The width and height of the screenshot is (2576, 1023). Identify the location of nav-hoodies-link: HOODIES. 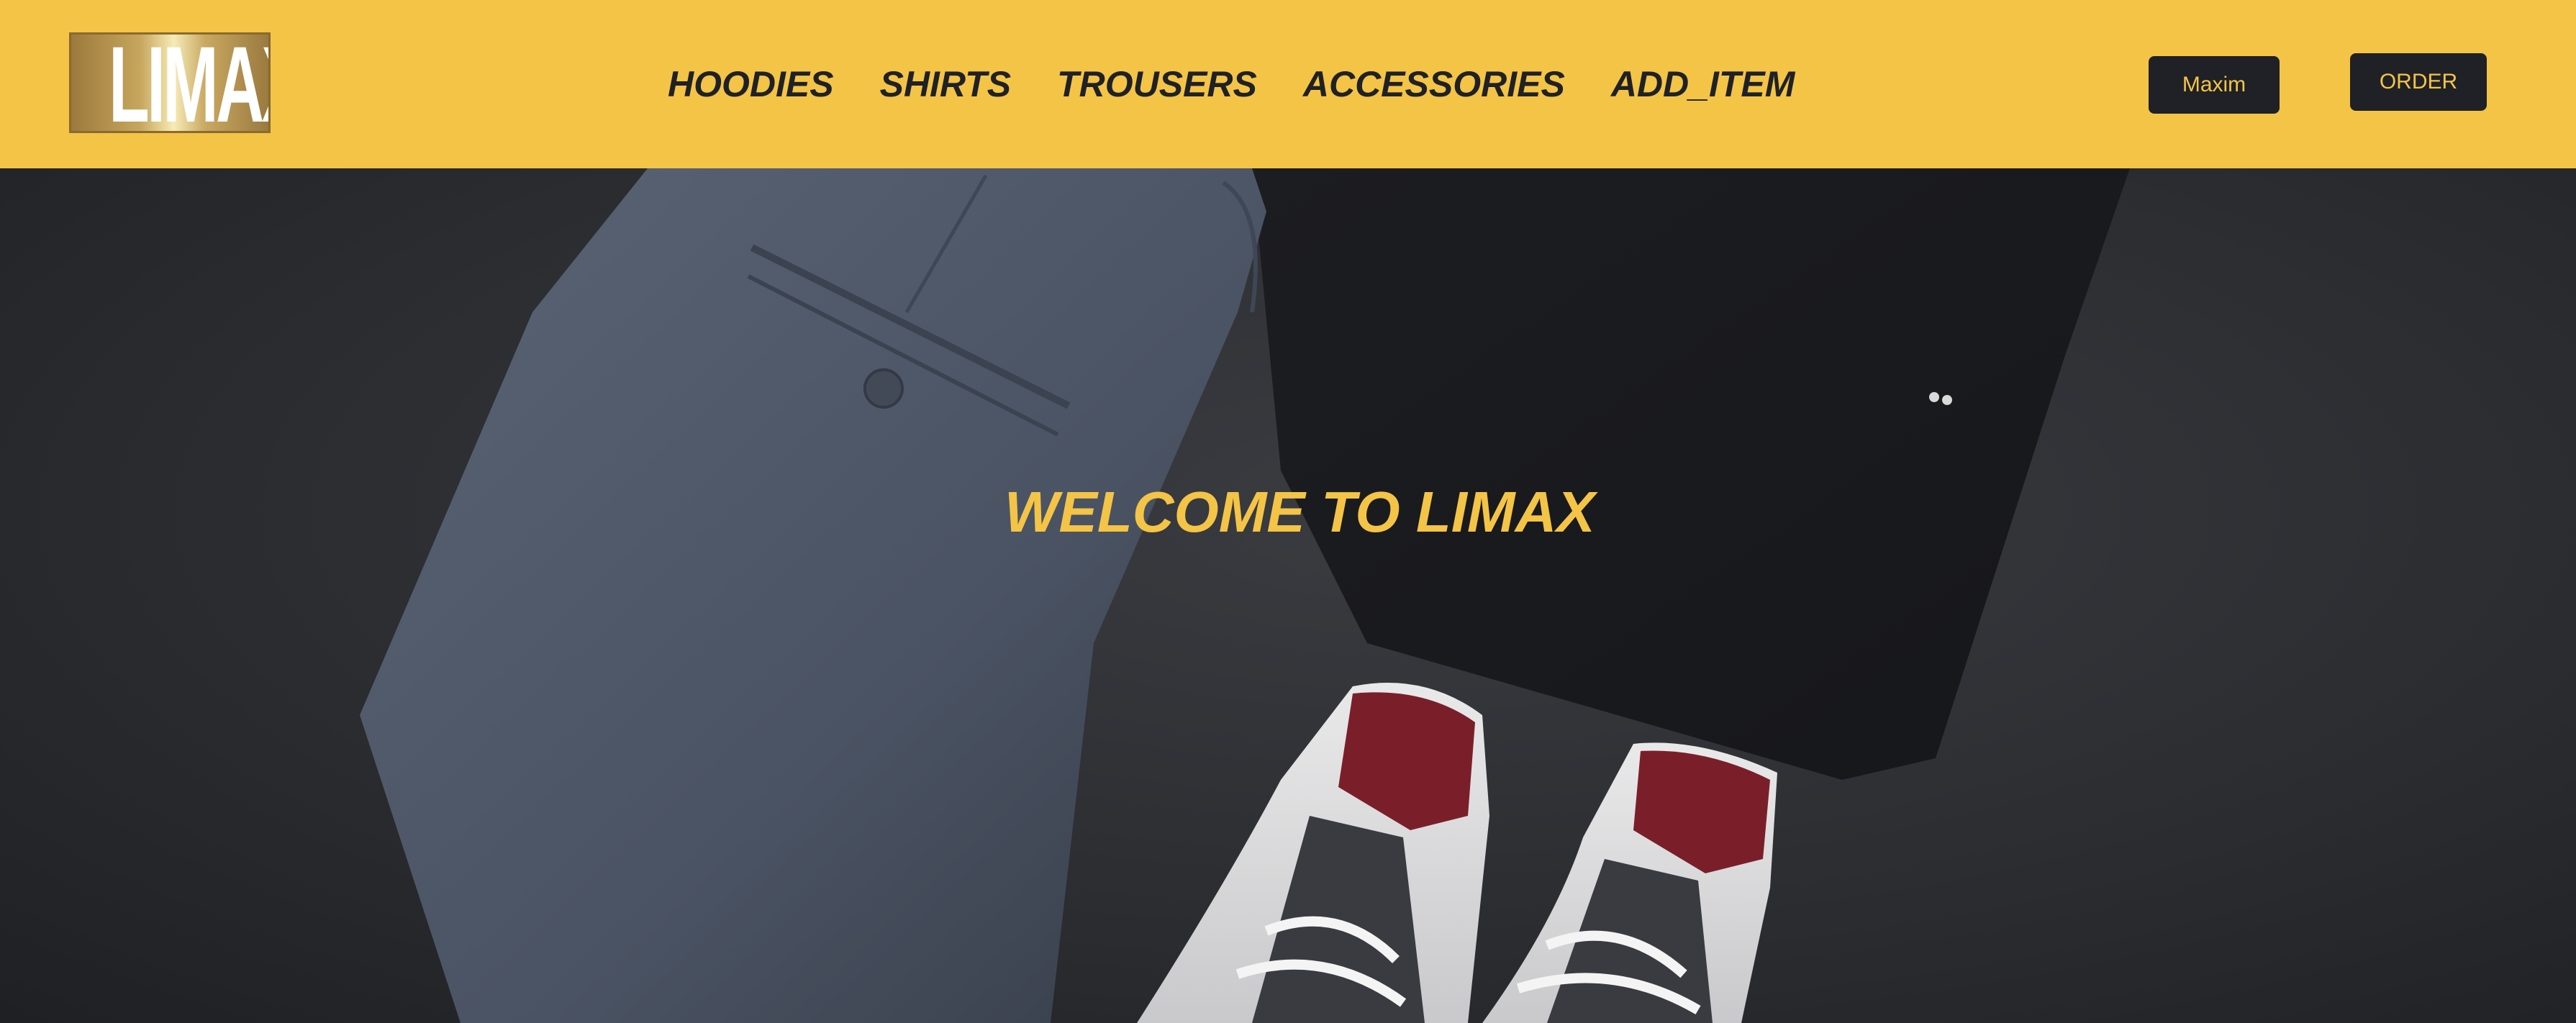
(751, 84).